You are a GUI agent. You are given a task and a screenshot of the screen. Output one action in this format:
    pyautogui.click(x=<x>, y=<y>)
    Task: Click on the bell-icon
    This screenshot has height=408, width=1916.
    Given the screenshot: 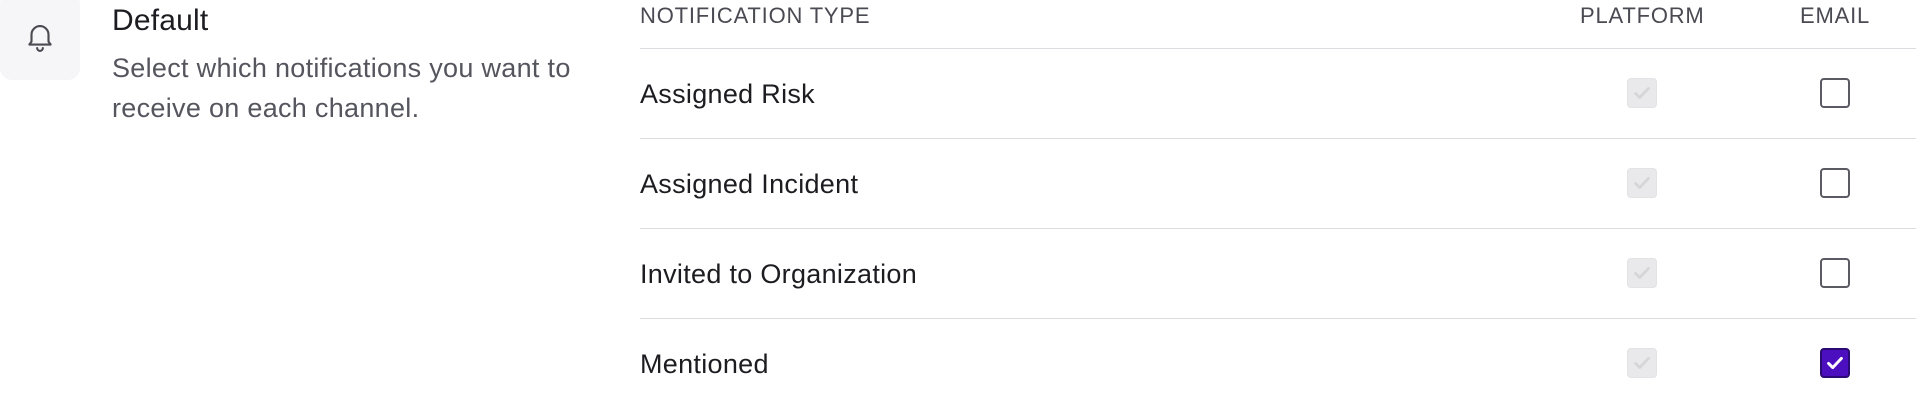 What is the action you would take?
    pyautogui.click(x=40, y=38)
    